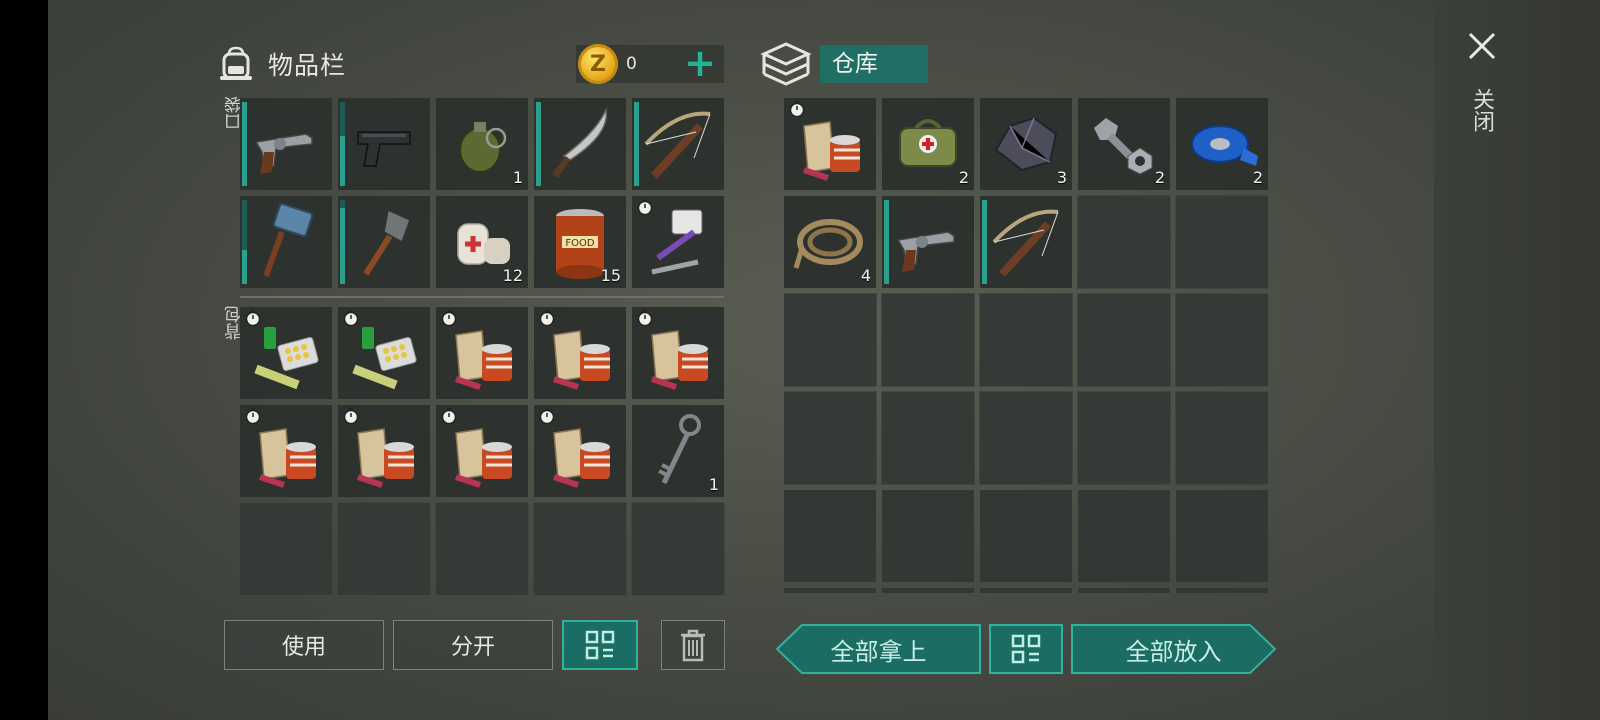 This screenshot has height=720, width=1600. I want to click on item-quantity: 15, so click(610, 275).